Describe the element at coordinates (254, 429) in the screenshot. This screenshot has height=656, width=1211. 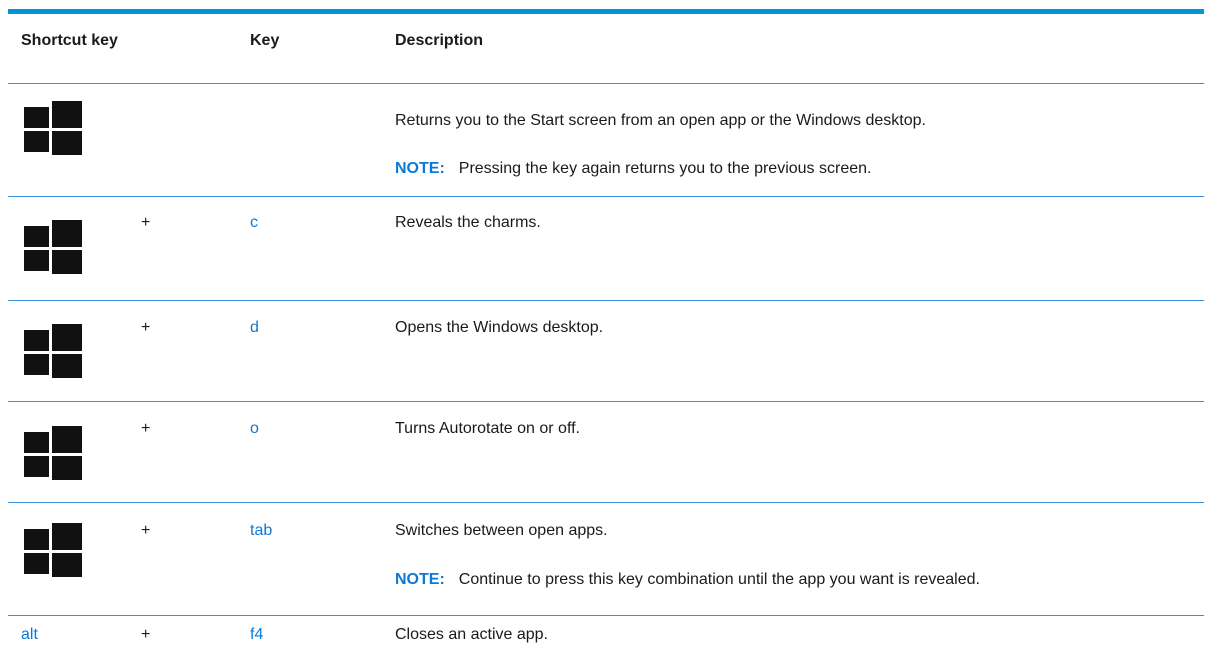
I see `key-link: o` at that location.